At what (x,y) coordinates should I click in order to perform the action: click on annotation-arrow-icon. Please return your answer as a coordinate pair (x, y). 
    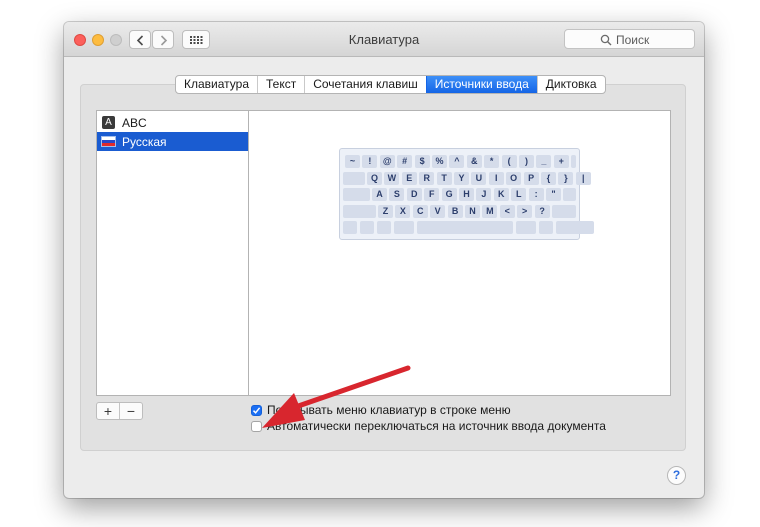
    Looking at the image, I should click on (336, 396).